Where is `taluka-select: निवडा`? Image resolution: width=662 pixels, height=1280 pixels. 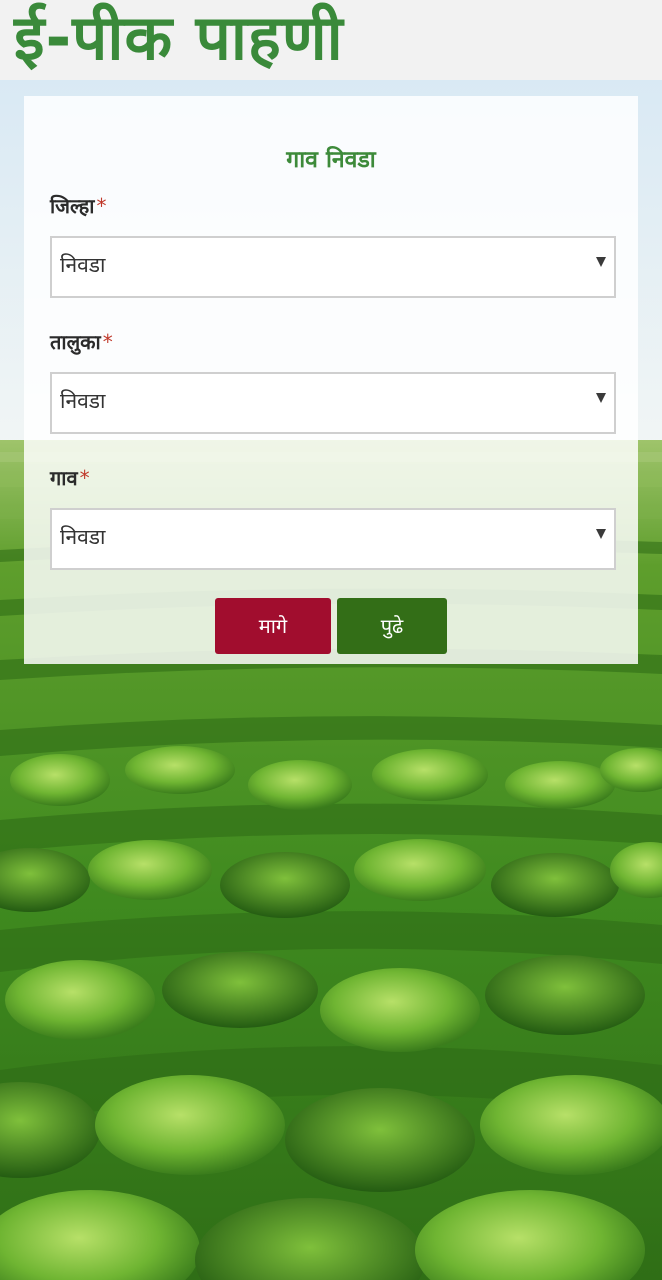
taluka-select: निवडा is located at coordinates (333, 403).